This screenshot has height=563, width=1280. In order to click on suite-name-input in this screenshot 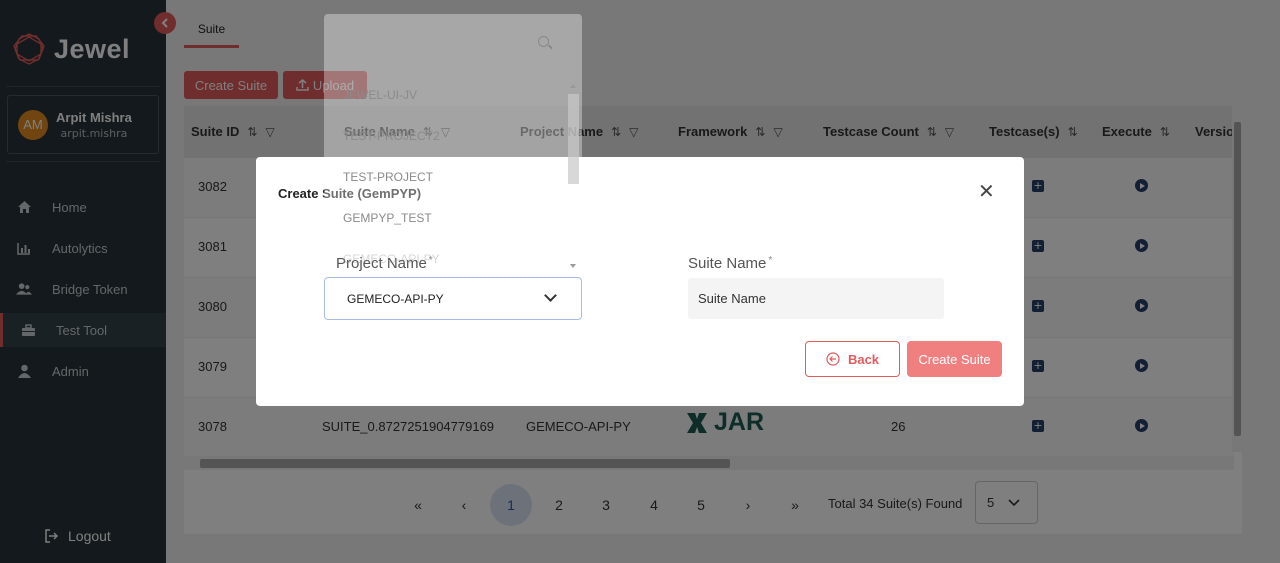, I will do `click(816, 298)`.